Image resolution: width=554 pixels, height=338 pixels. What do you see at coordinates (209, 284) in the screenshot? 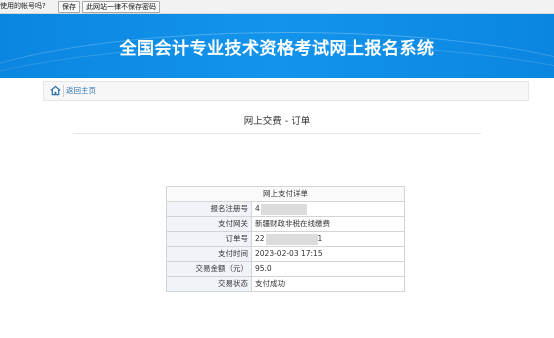
I see `transaction-status-label: 交易状态` at bounding box center [209, 284].